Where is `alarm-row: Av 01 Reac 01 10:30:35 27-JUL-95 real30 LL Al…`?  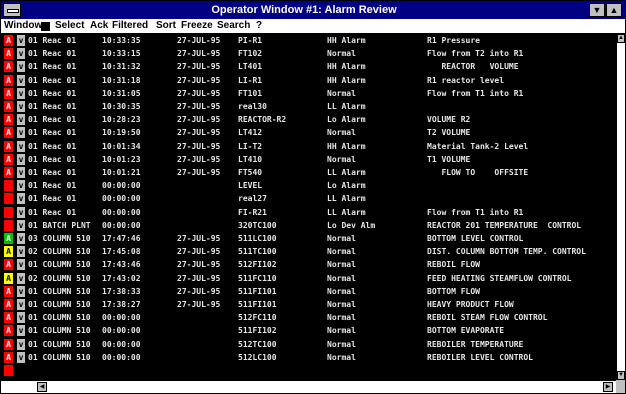 alarm-row: Av 01 Reac 01 10:30:35 27-JUL-95 real30 LL Al… is located at coordinates (308, 106).